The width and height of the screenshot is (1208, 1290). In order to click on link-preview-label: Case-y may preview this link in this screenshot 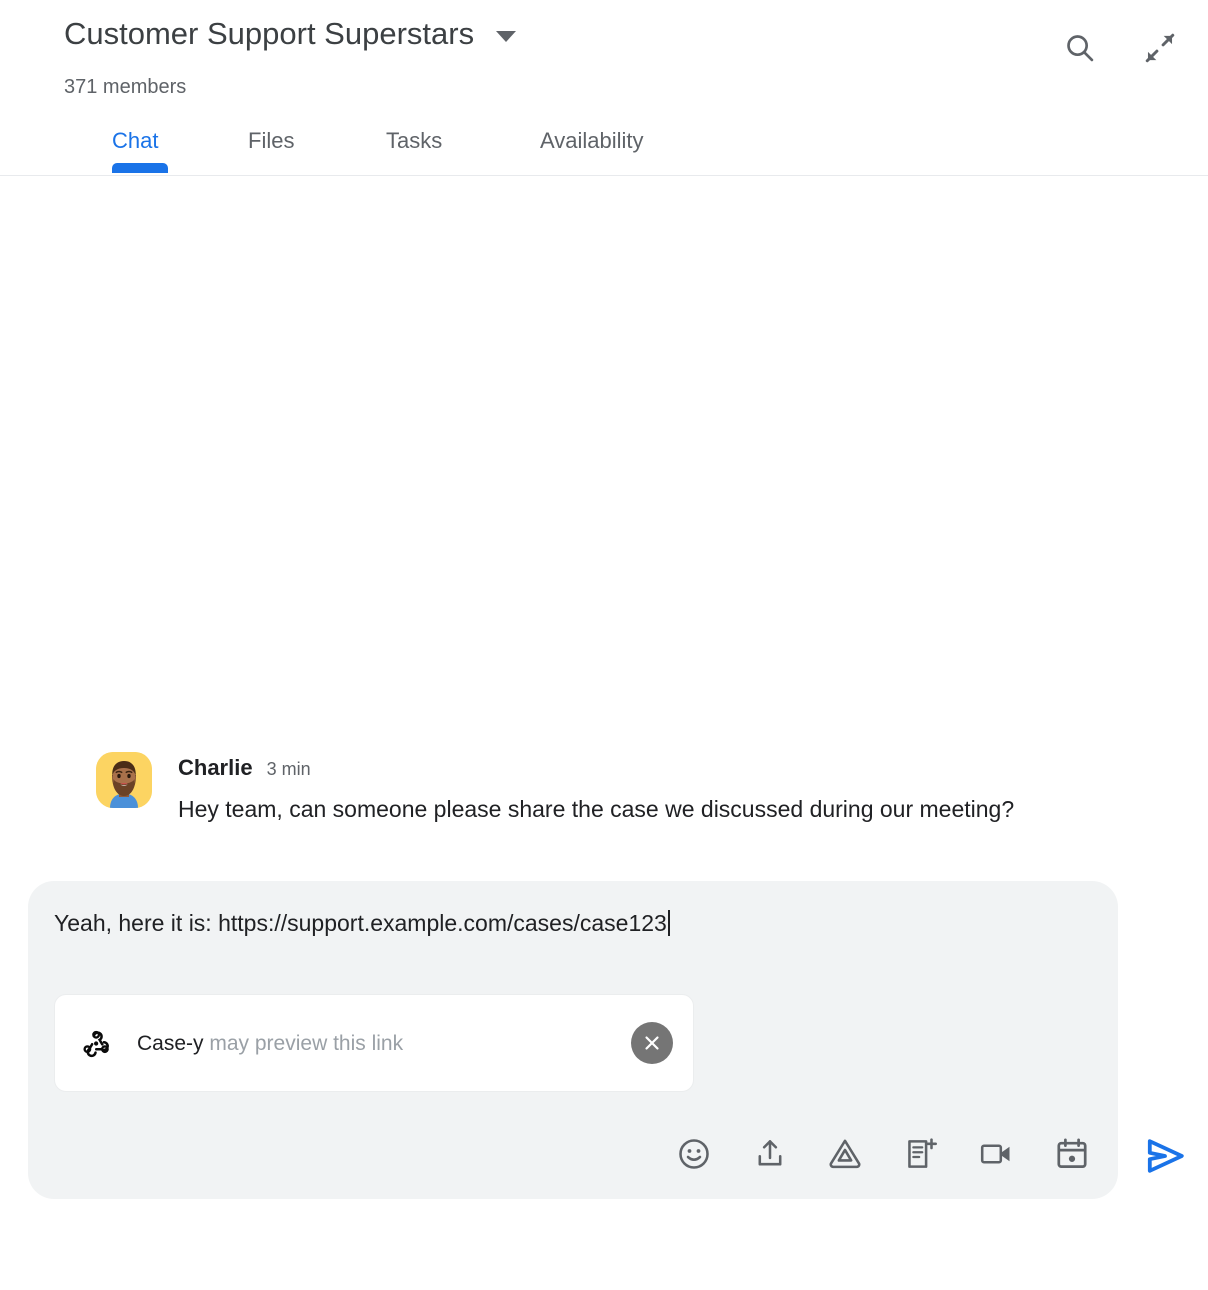, I will do `click(270, 1044)`.